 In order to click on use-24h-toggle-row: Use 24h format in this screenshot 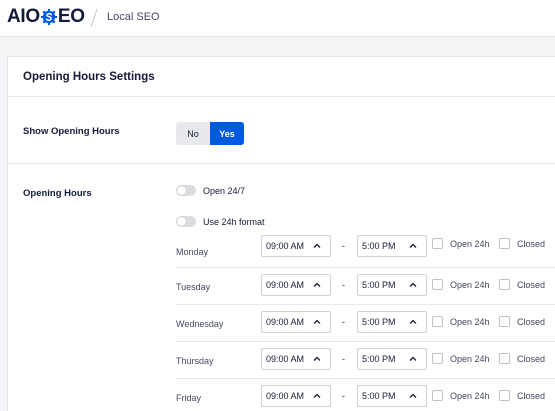, I will do `click(220, 221)`.